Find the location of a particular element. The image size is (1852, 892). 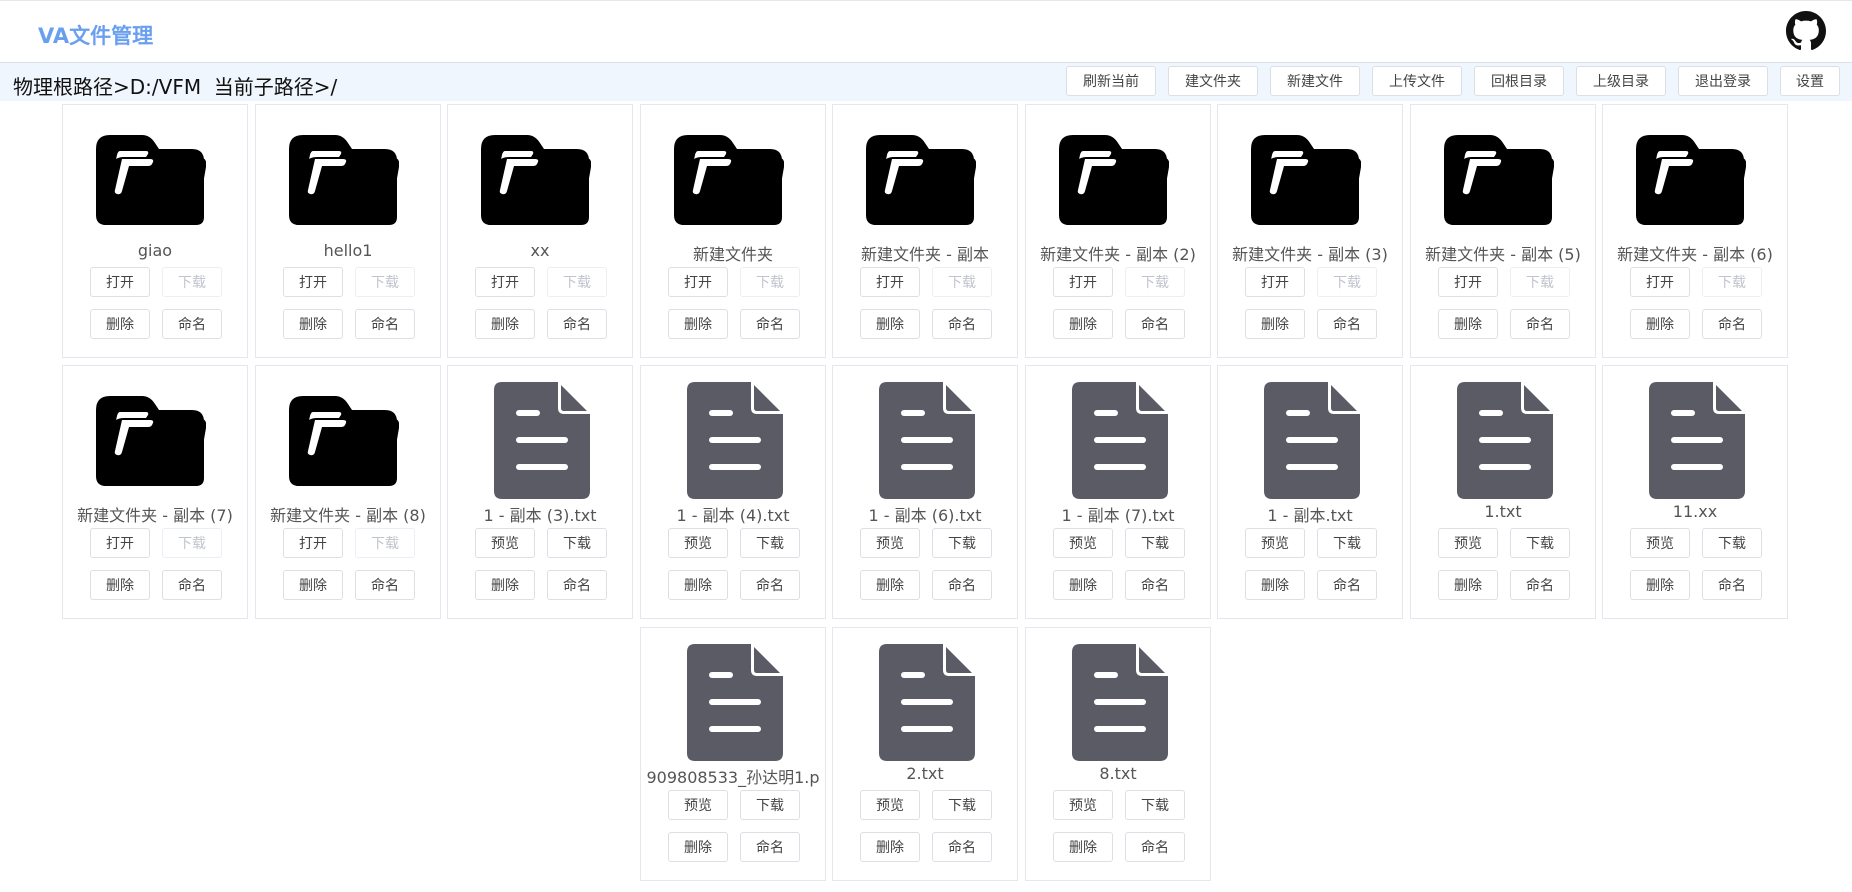

refresh-button: 刷新当前 is located at coordinates (1111, 81).